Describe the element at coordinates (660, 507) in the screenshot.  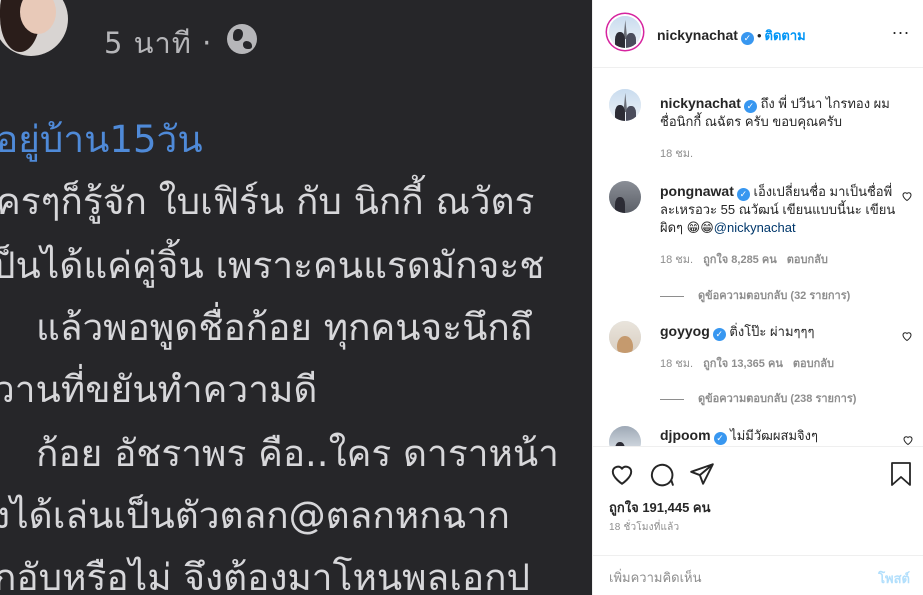
I see `post-likes-count: ถูกใจ 191,445 คน` at that location.